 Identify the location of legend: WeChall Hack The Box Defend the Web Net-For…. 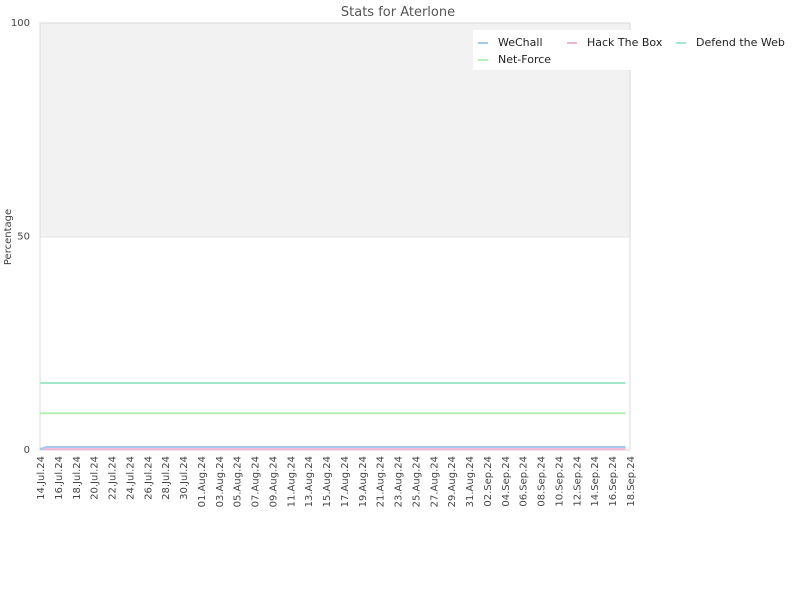
(636, 50).